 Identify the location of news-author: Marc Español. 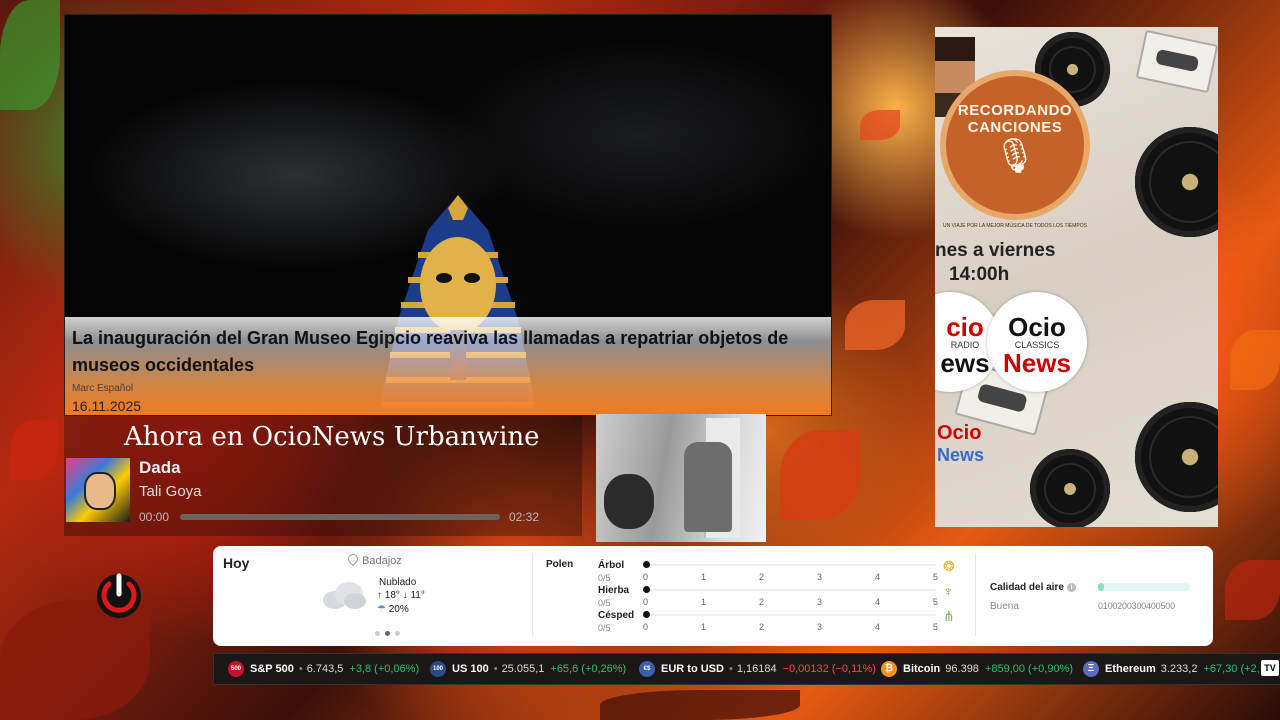
(103, 388).